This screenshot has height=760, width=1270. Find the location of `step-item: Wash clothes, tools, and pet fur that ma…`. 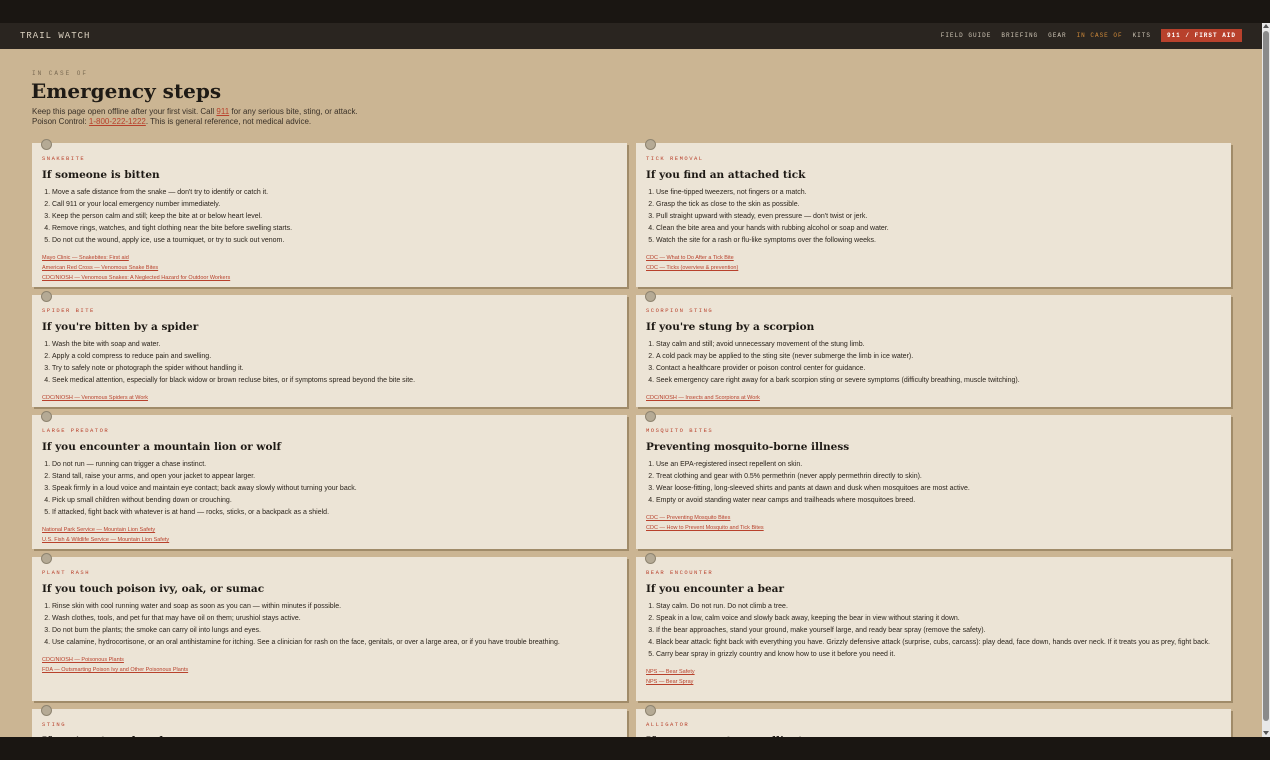

step-item: Wash clothes, tools, and pet fur that ma… is located at coordinates (334, 619).